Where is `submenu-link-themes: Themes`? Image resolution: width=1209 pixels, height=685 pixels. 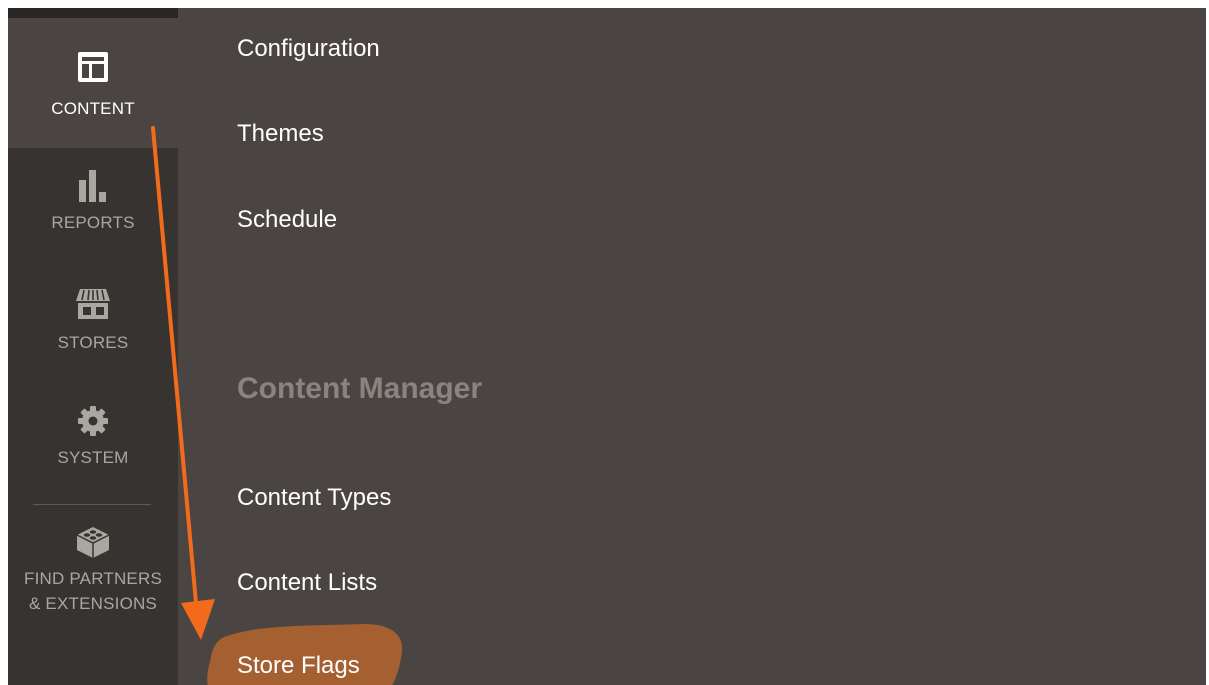
submenu-link-themes: Themes is located at coordinates (280, 134).